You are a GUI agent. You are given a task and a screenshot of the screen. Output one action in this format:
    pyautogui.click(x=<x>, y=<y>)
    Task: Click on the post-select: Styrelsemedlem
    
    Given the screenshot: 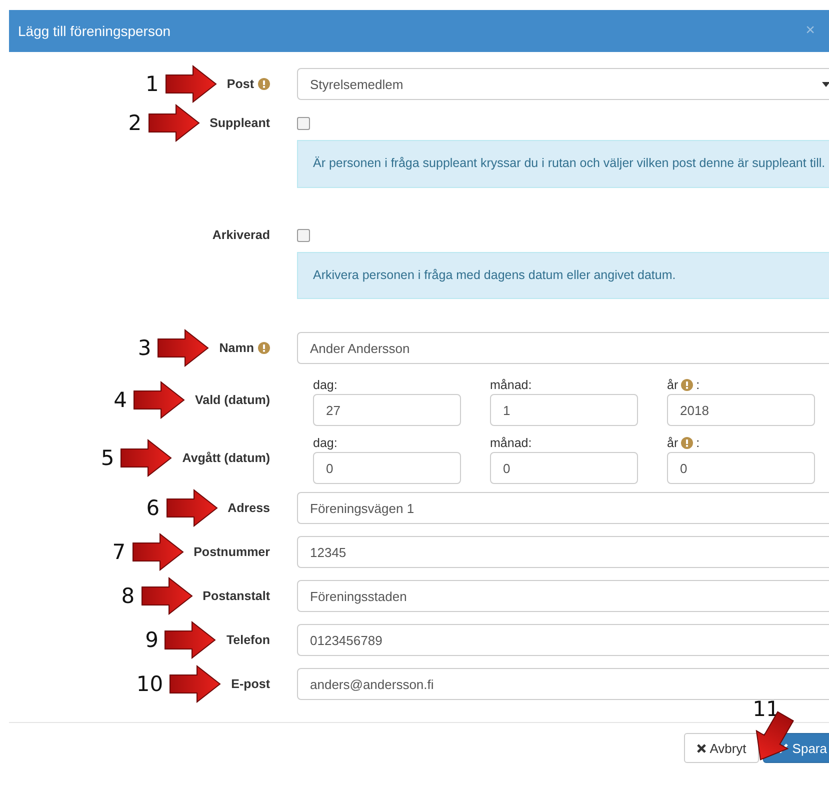 What is the action you would take?
    pyautogui.click(x=563, y=84)
    